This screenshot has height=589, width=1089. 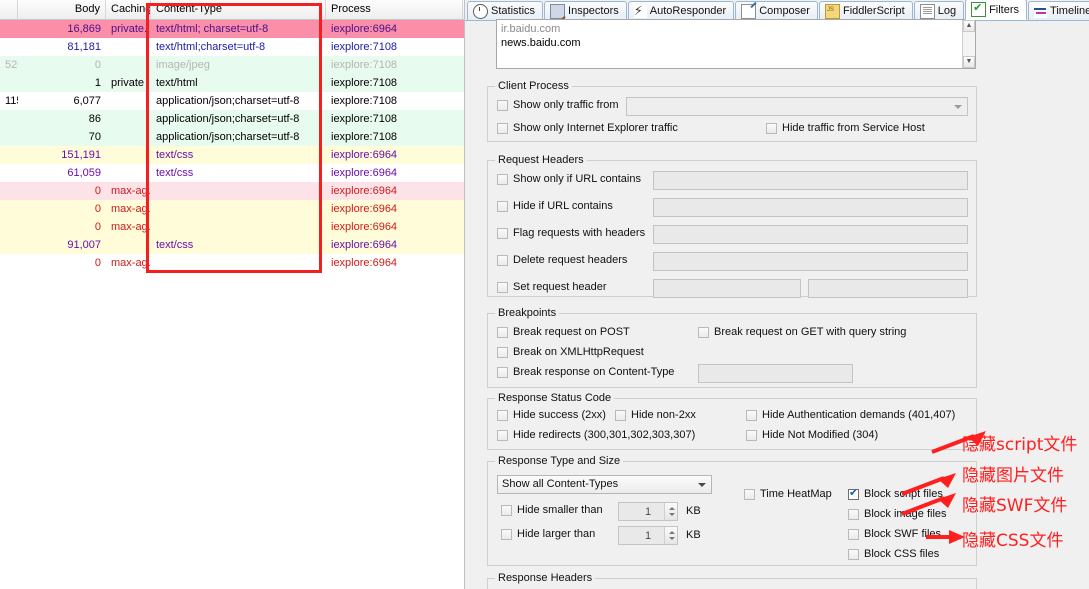 I want to click on set-request-header-value-input, so click(x=888, y=288).